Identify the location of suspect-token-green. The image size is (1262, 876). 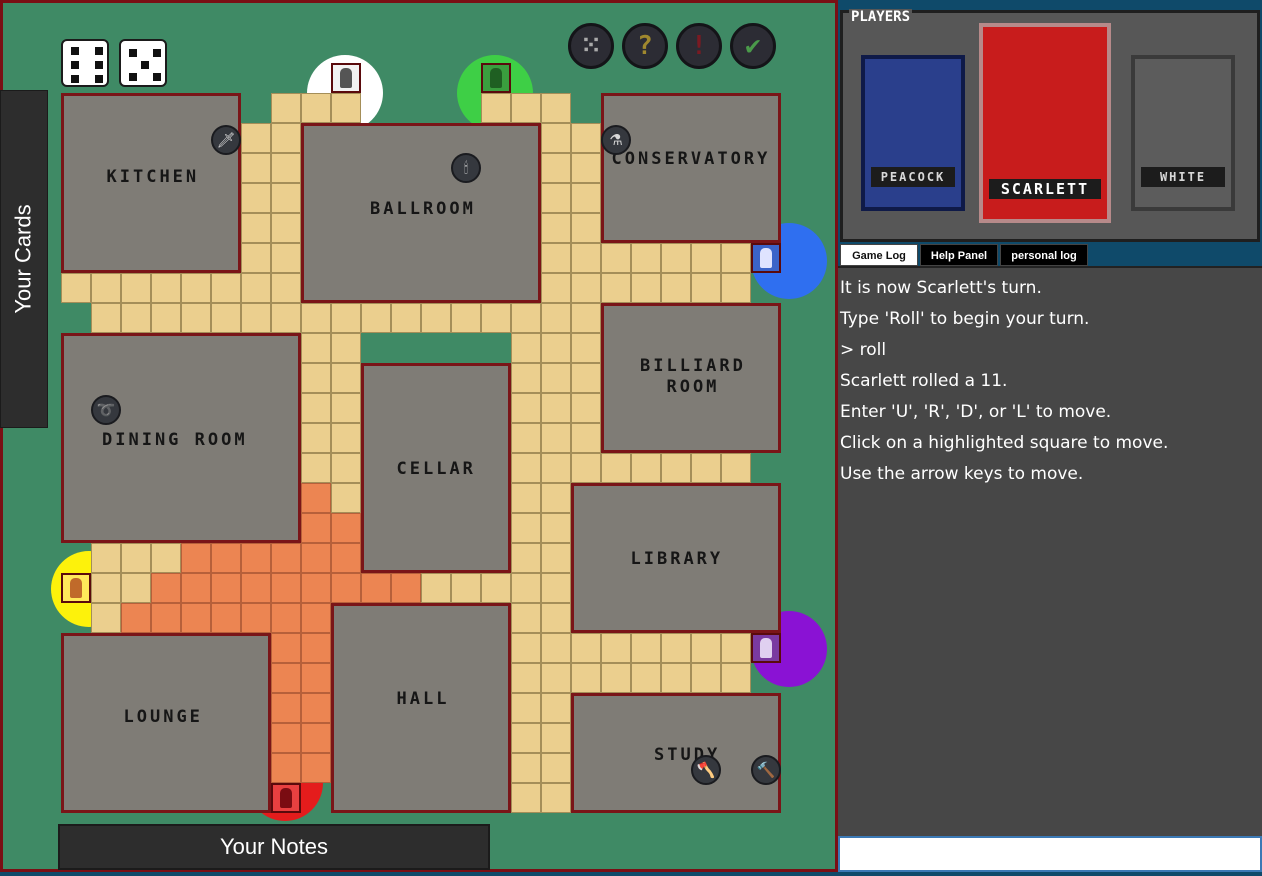
(496, 78).